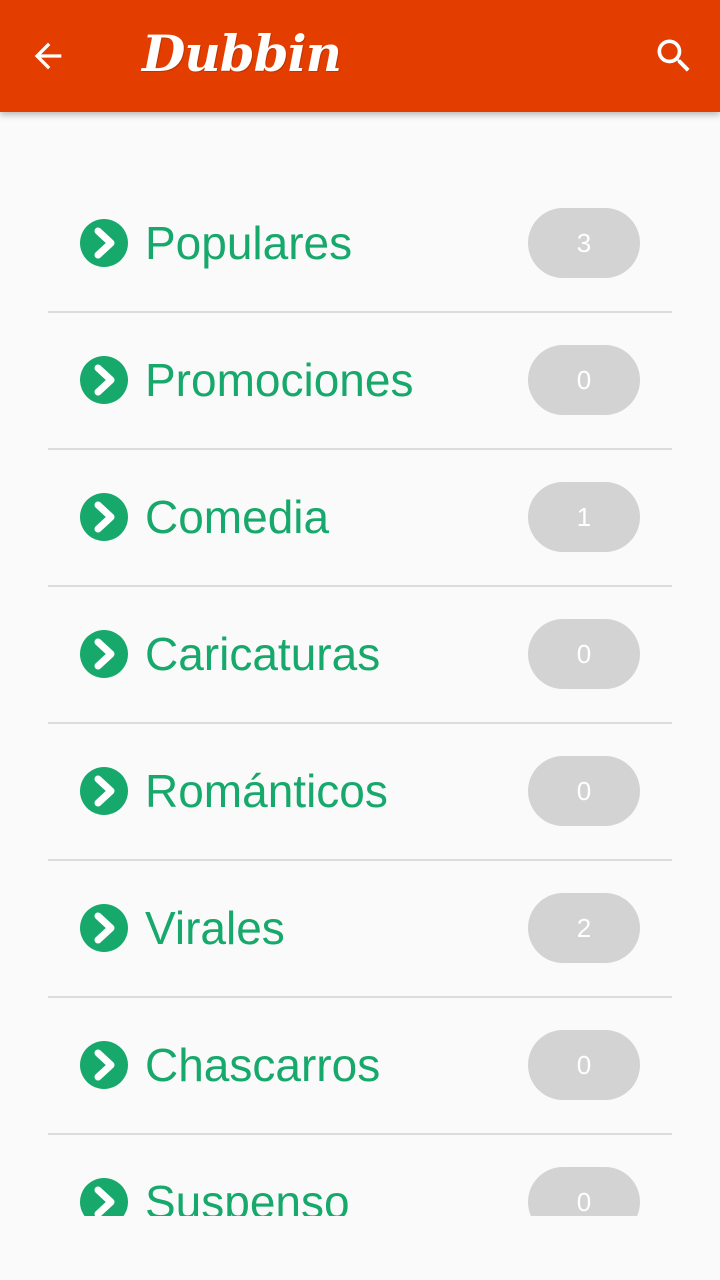 This screenshot has height=1280, width=720. I want to click on search-button, so click(674, 56).